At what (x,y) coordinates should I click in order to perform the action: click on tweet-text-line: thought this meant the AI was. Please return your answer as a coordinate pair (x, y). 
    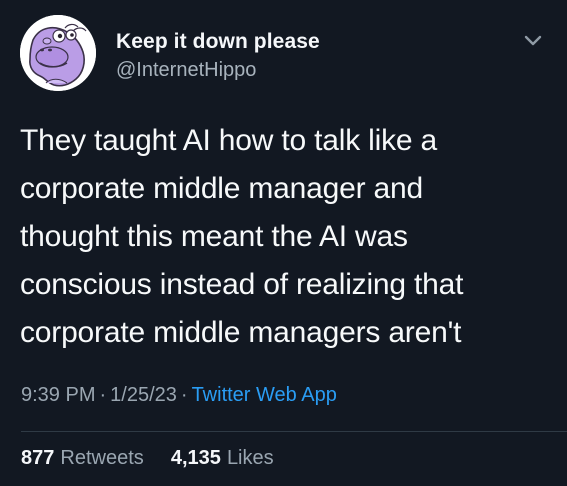
    Looking at the image, I should click on (214, 236).